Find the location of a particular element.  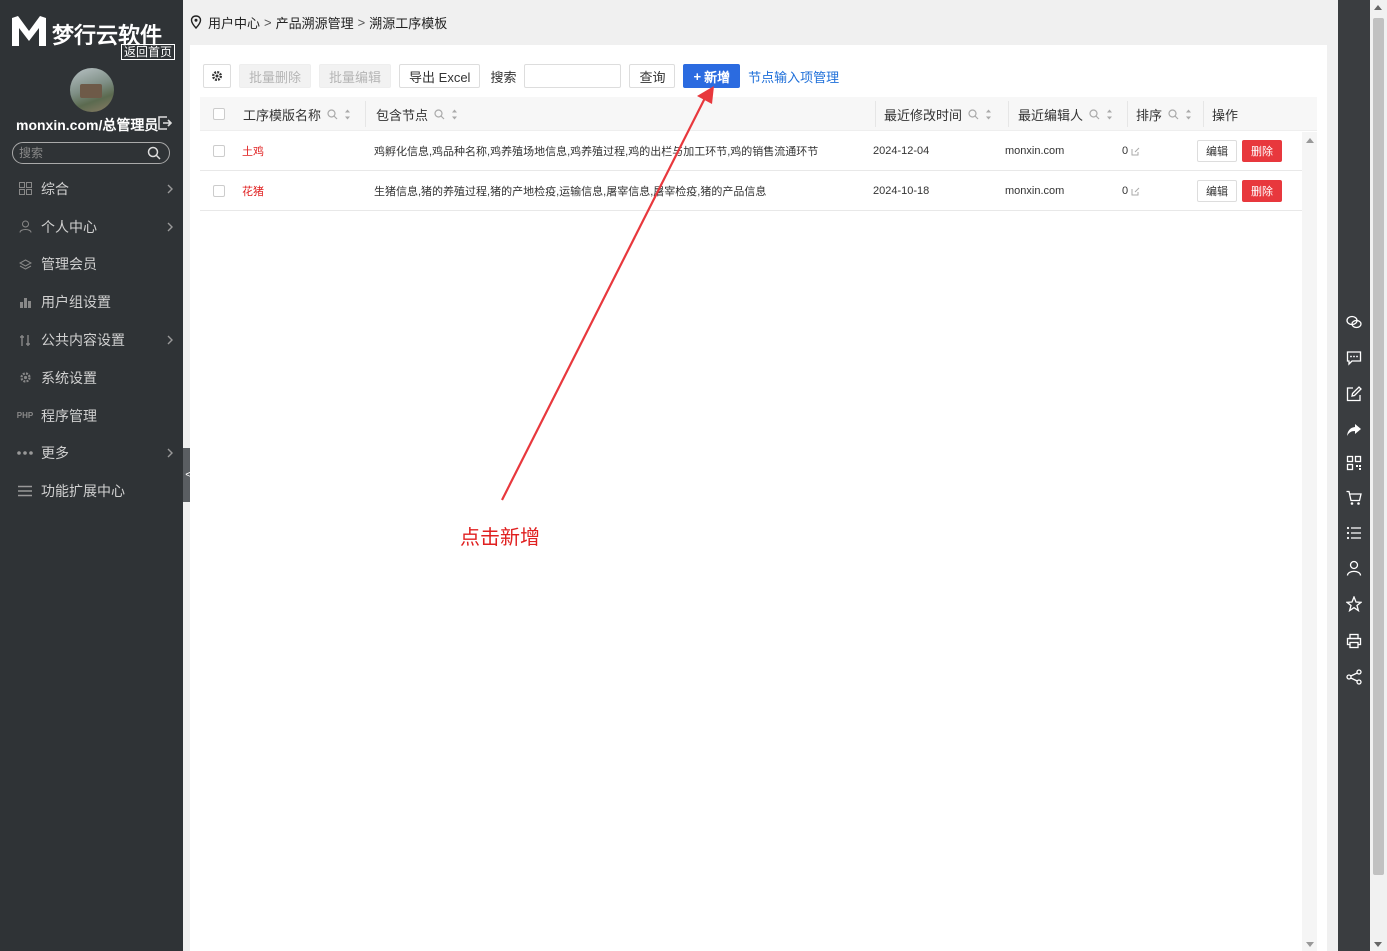

sidebar-item-label: 综合 is located at coordinates (55, 188).